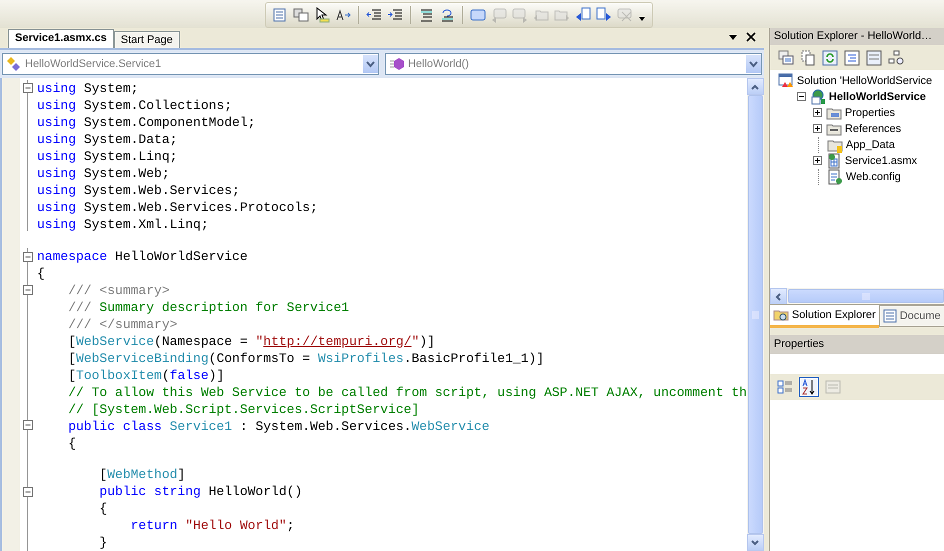  What do you see at coordinates (834, 161) in the screenshot?
I see `web-service-file-icon` at bounding box center [834, 161].